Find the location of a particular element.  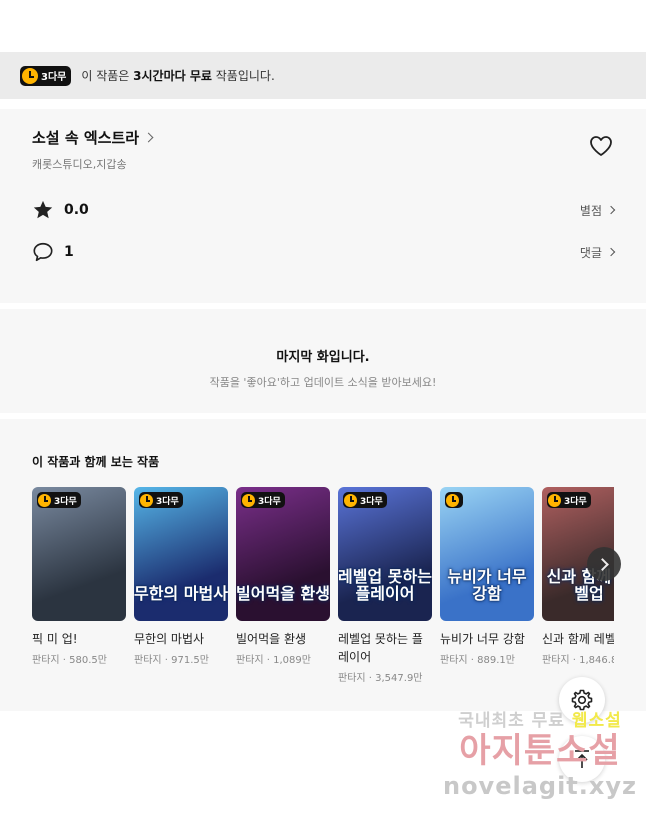

free-notice-bar: 3다무 이 작품은 3시간마다 무료 작품입니다. is located at coordinates (323, 75).